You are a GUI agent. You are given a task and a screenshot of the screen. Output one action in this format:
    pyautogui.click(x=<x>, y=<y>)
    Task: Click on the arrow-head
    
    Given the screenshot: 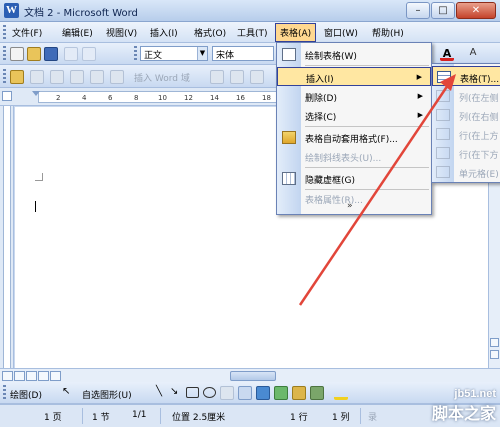 What is the action you would take?
    pyautogui.click(x=448, y=82)
    